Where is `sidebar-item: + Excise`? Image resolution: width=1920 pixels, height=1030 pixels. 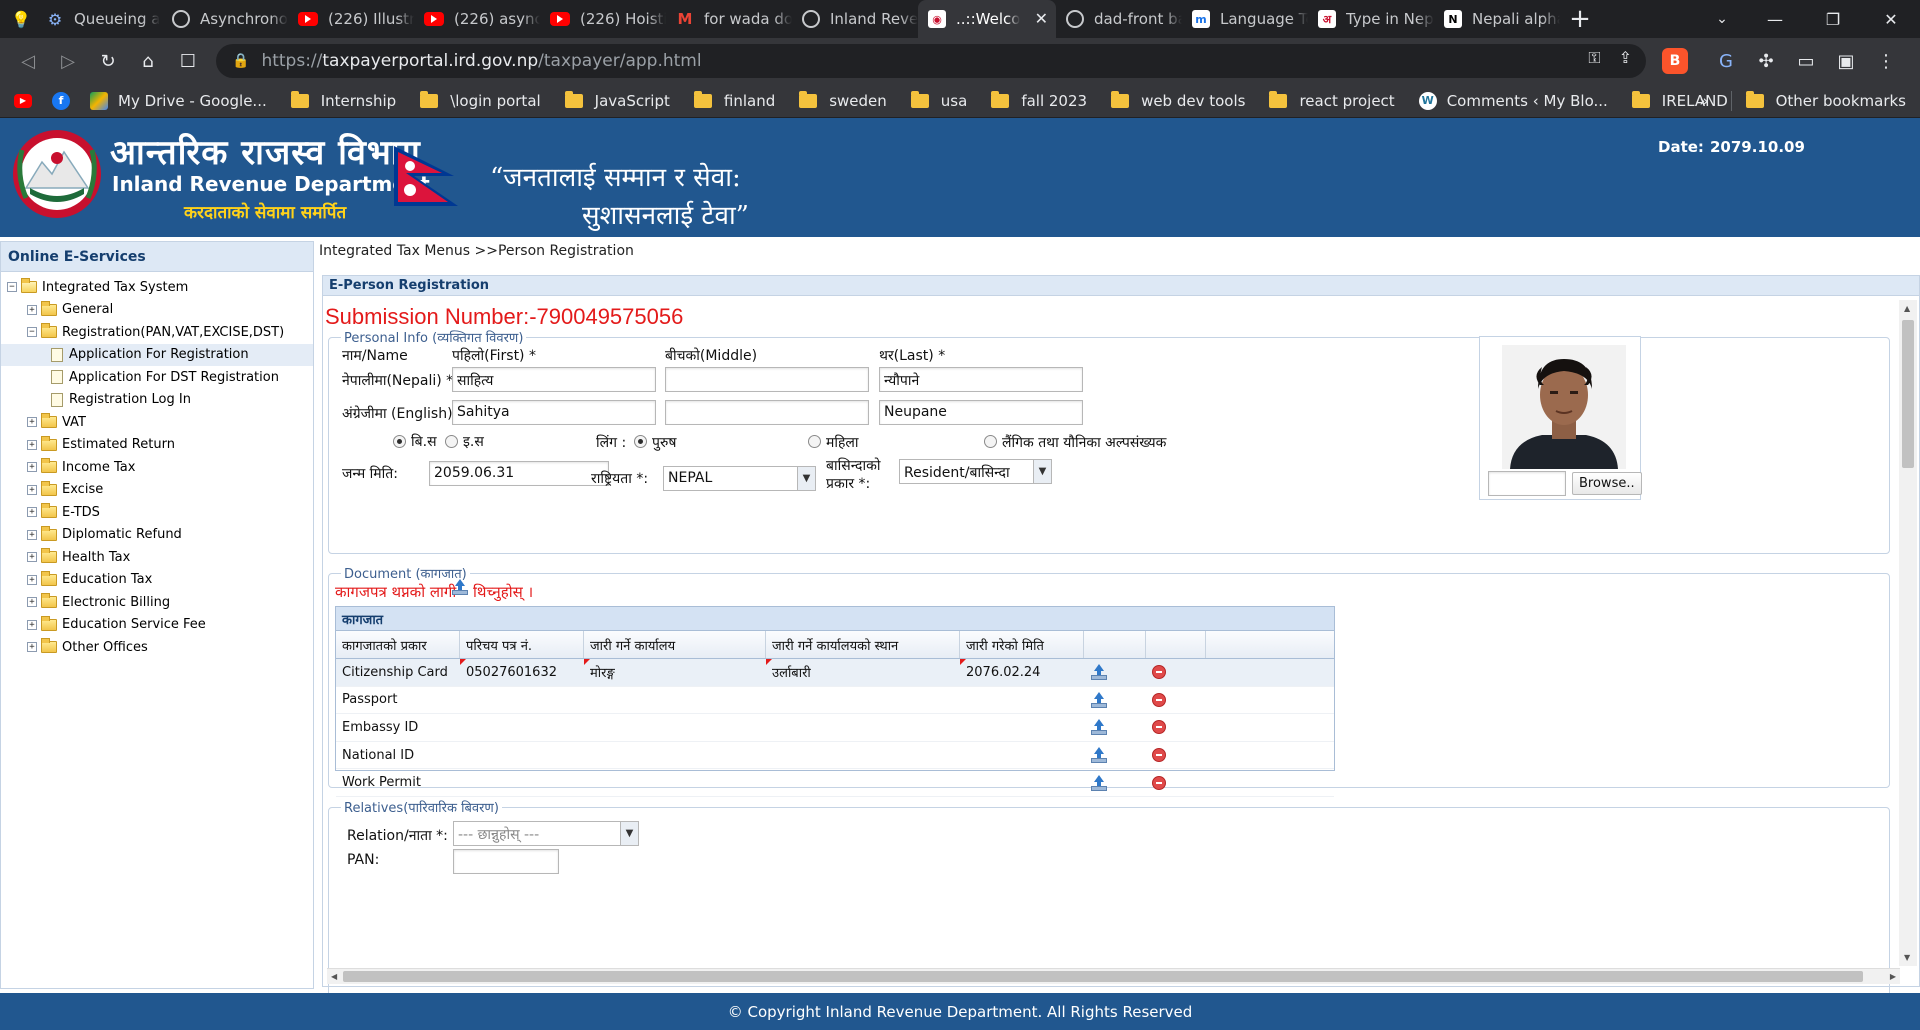 sidebar-item: + Excise is located at coordinates (157, 490).